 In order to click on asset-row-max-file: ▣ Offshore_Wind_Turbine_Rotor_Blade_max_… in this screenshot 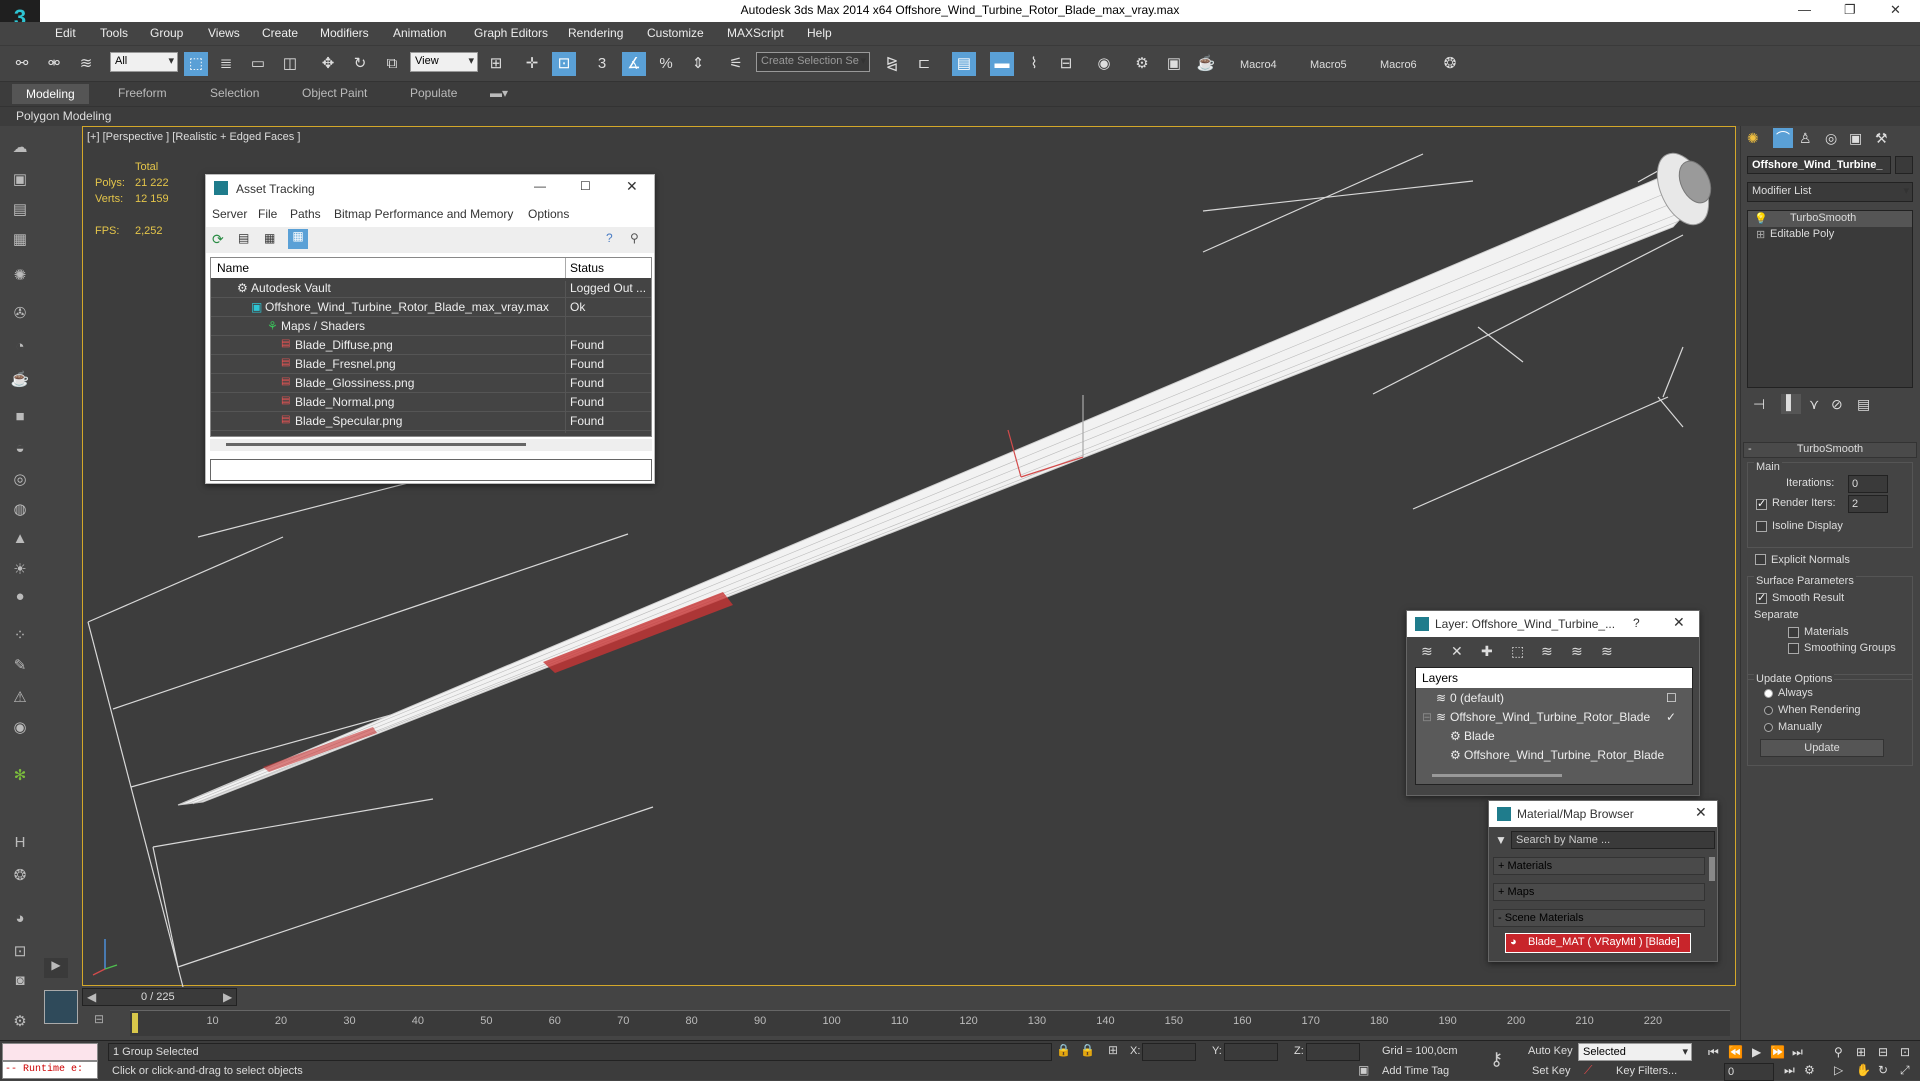, I will do `click(431, 308)`.